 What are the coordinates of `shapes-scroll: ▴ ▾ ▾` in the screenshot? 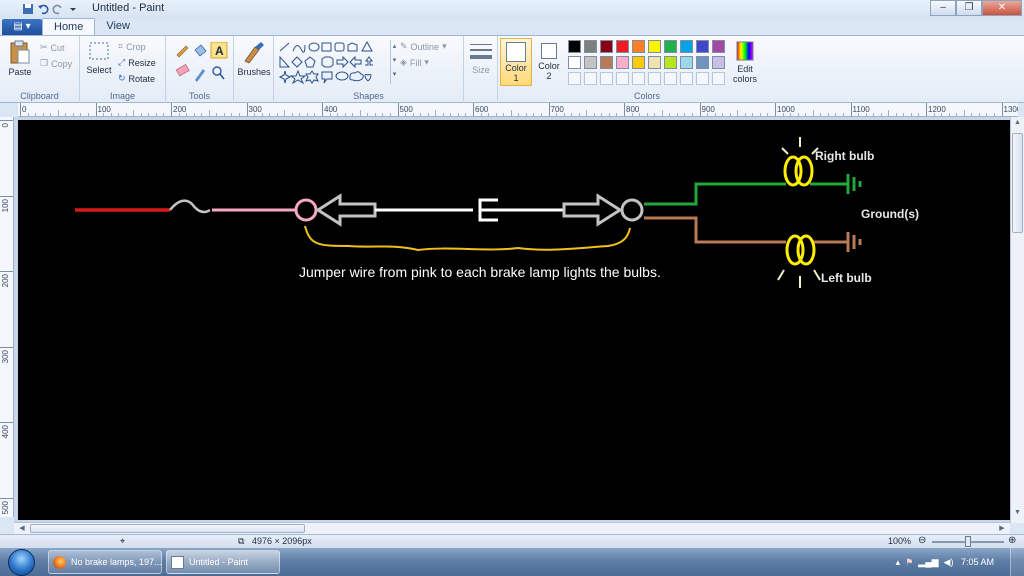 It's located at (394, 62).